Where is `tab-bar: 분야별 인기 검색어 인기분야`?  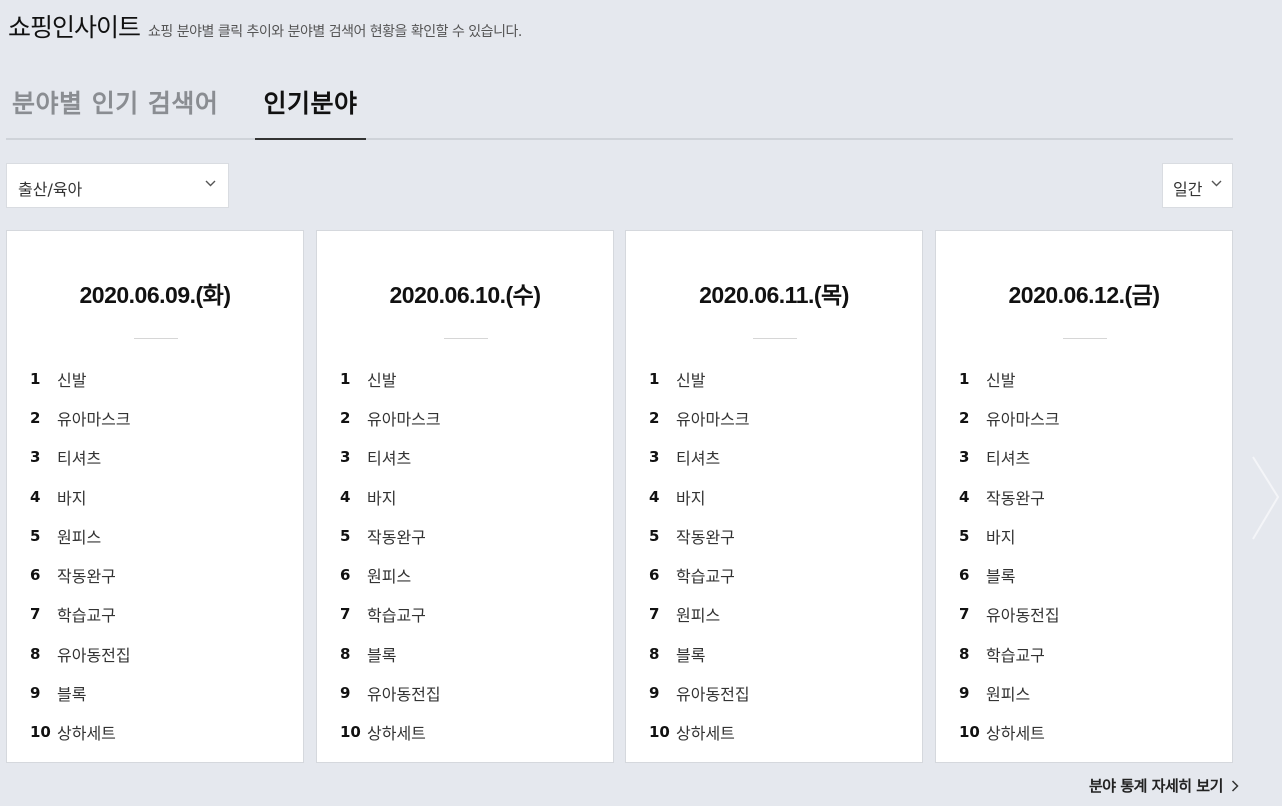
tab-bar: 분야별 인기 검색어 인기분야 is located at coordinates (619, 108).